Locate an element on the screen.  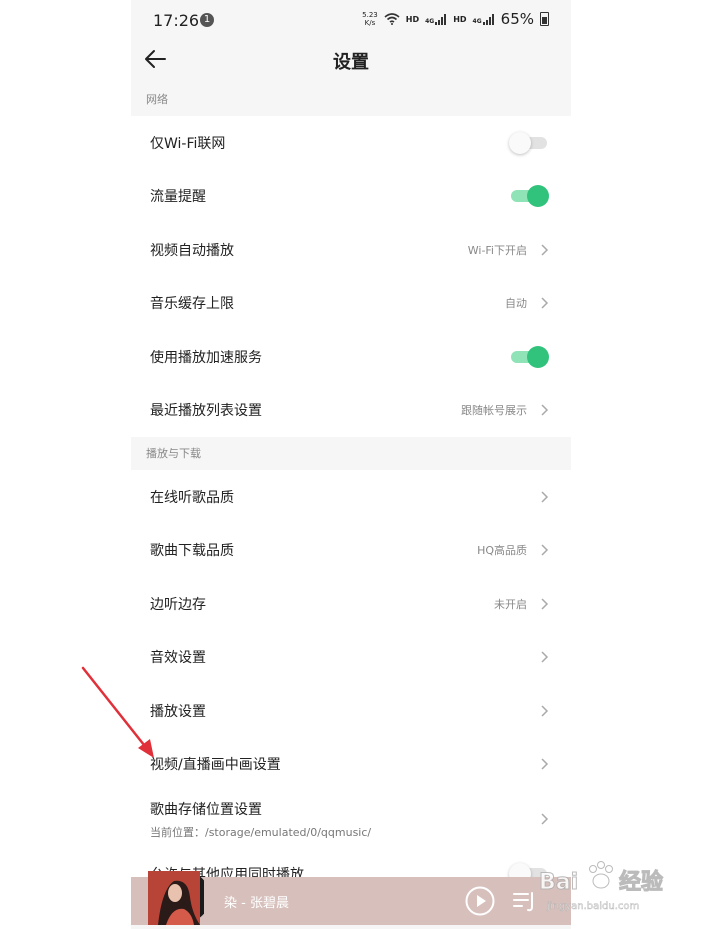
setting-label: 视频/直播画中画设置 is located at coordinates (215, 765).